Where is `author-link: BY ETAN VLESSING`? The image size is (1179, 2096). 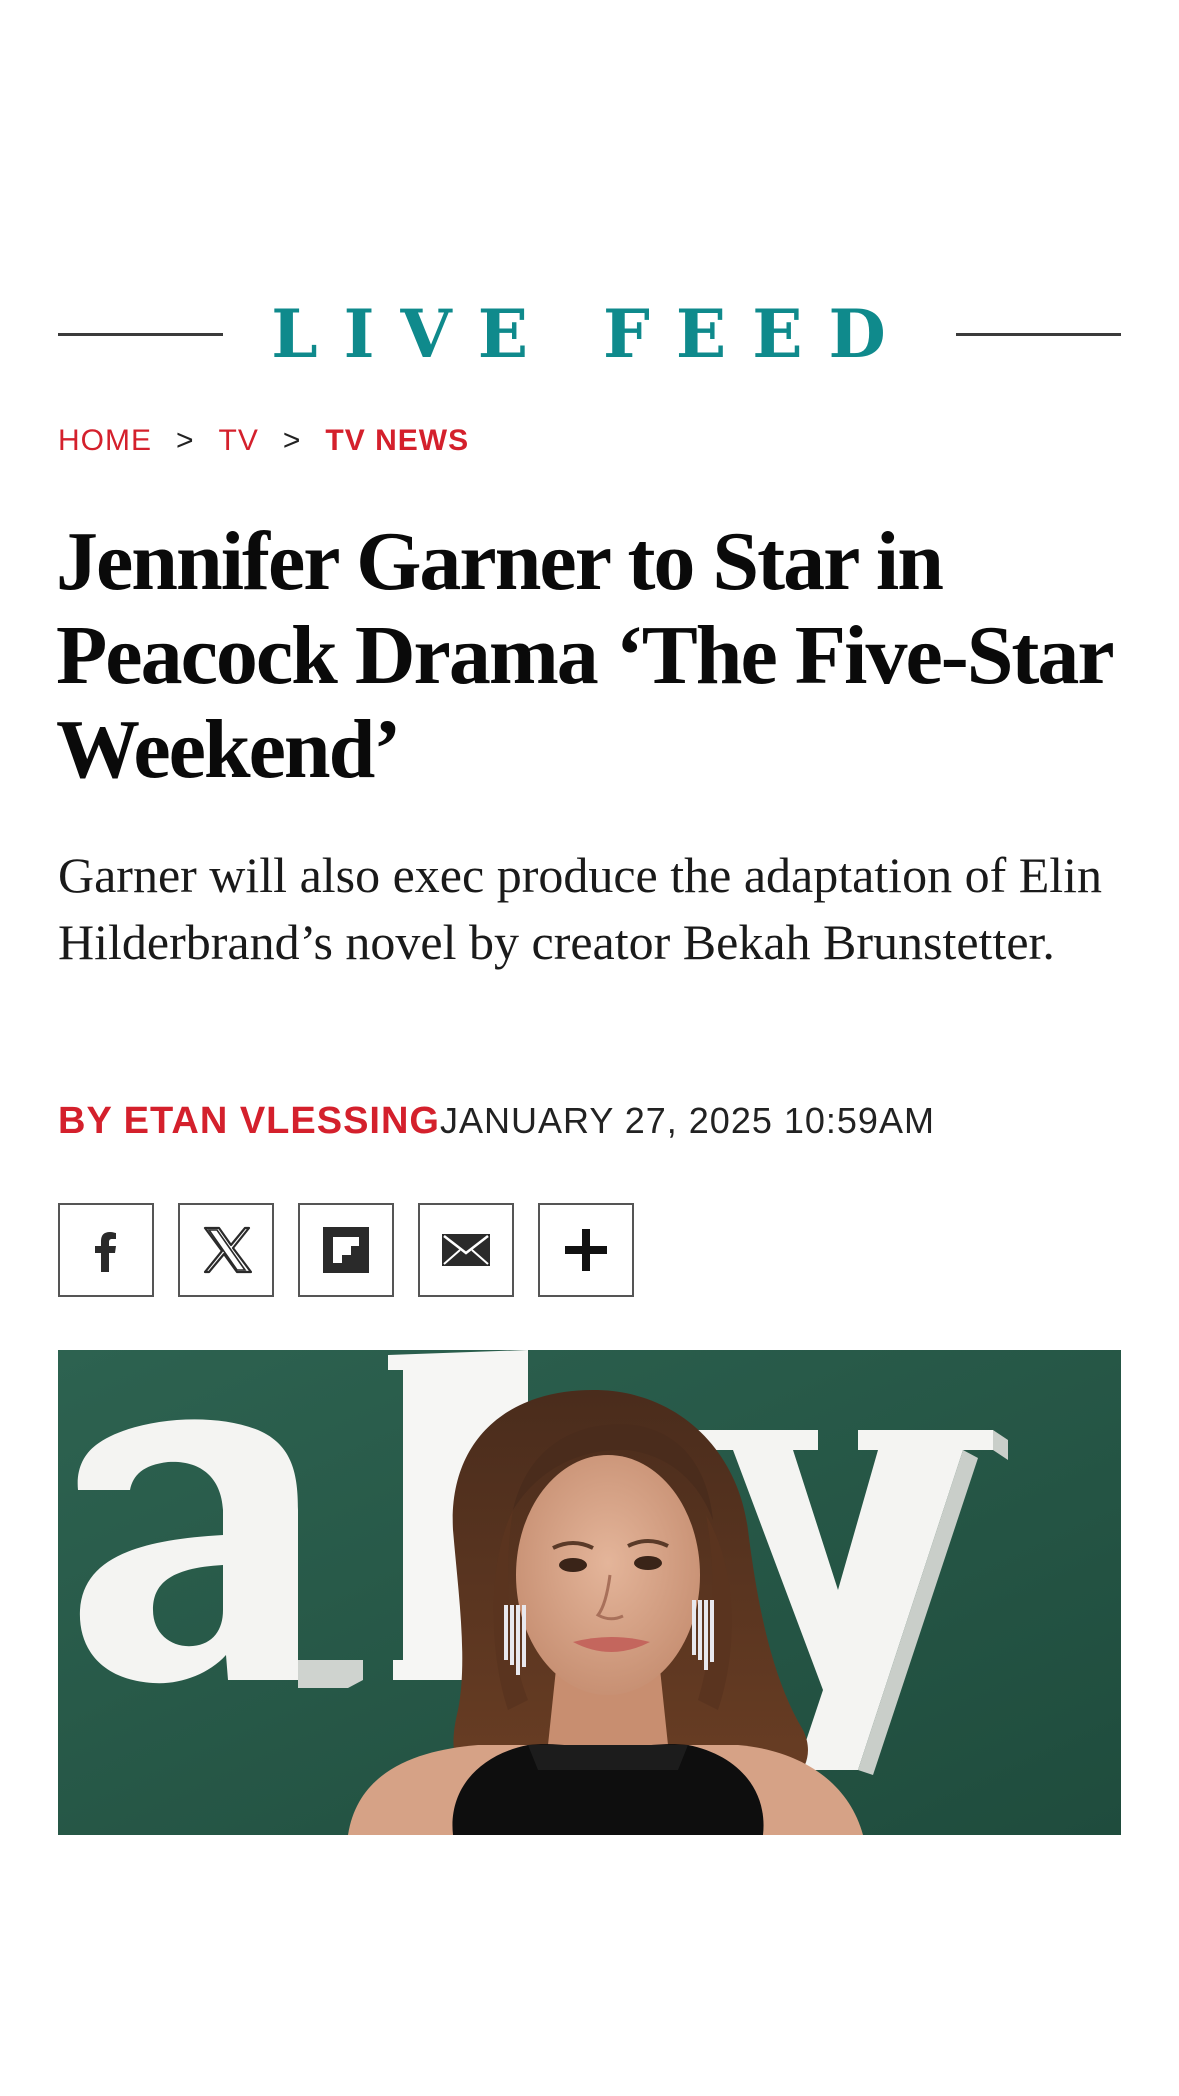
author-link: BY ETAN VLESSING is located at coordinates (249, 1121).